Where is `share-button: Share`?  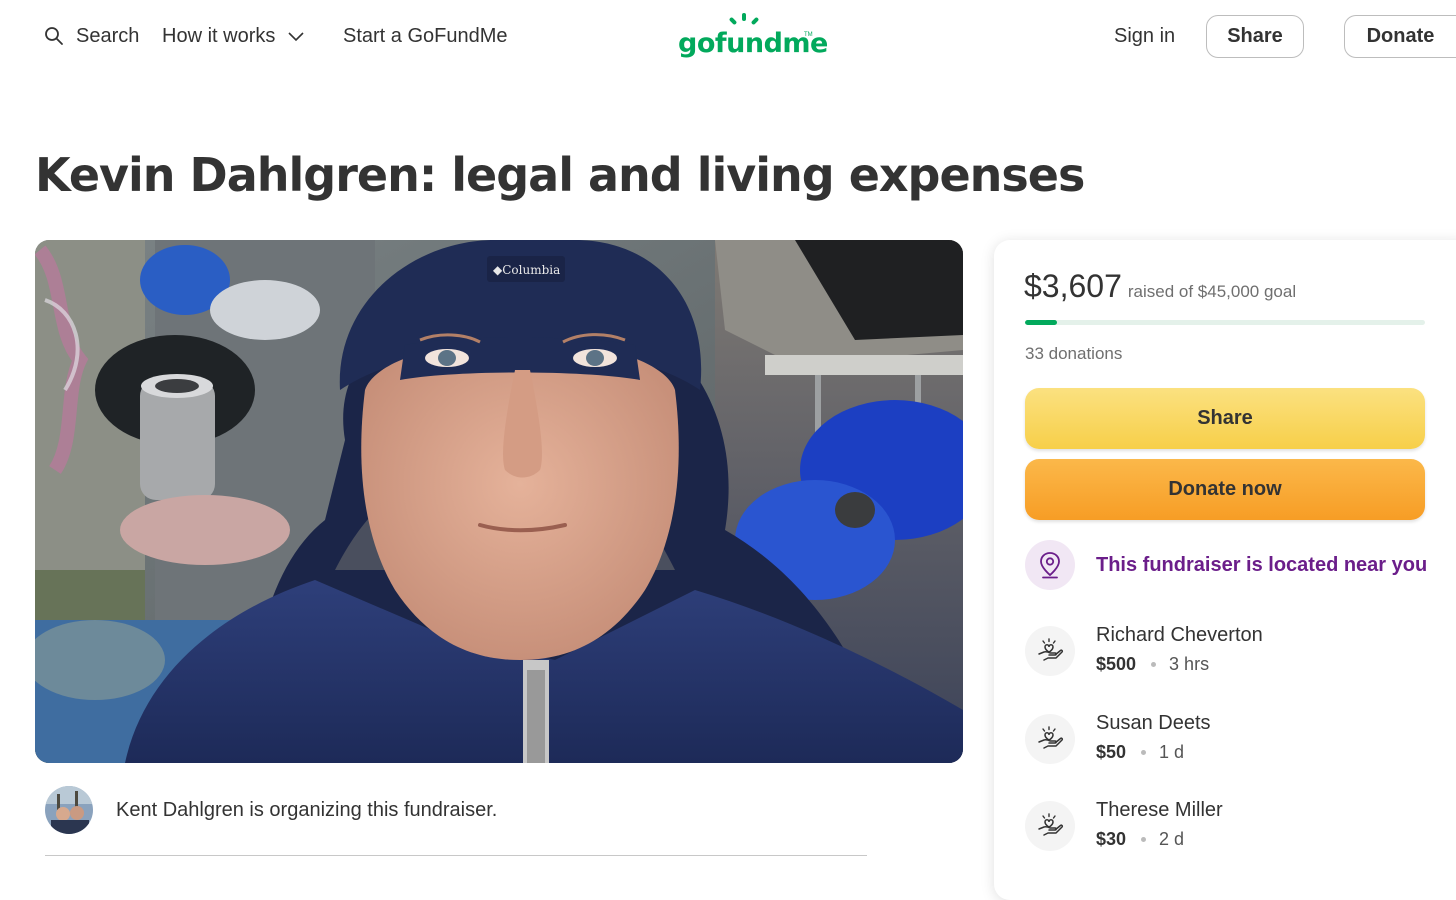 share-button: Share is located at coordinates (1225, 418).